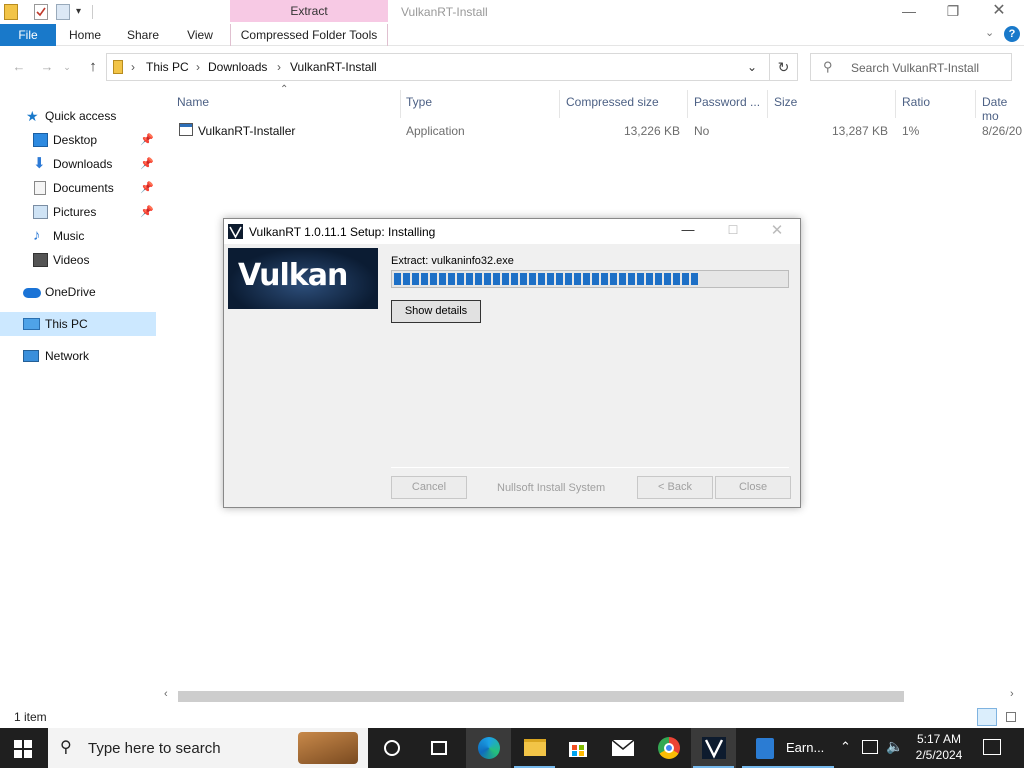 This screenshot has width=1024, height=768. I want to click on nav-quick-access: ★ Quick access, so click(78, 116).